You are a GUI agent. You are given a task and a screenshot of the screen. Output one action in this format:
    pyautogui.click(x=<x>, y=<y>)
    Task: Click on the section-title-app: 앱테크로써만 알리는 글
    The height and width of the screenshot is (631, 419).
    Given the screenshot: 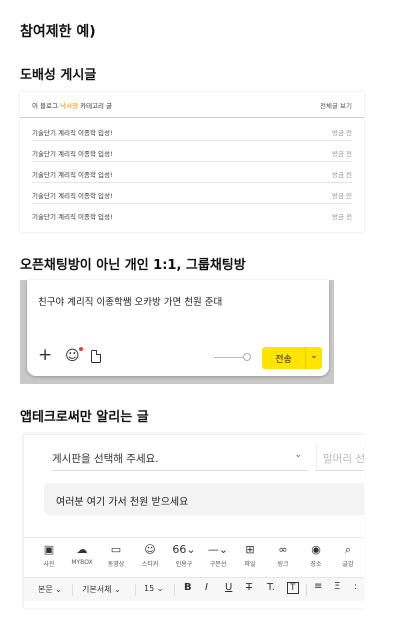 What is the action you would take?
    pyautogui.click(x=84, y=417)
    